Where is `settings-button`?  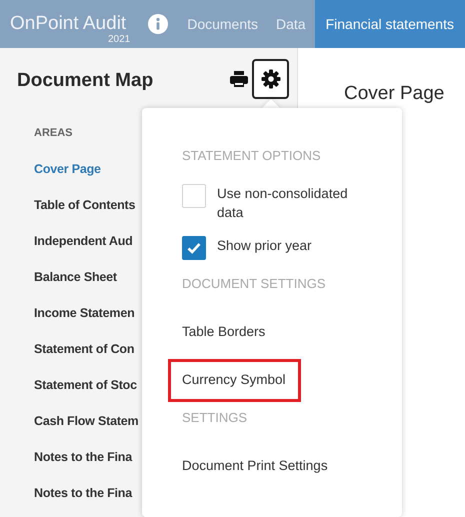 settings-button is located at coordinates (270, 79).